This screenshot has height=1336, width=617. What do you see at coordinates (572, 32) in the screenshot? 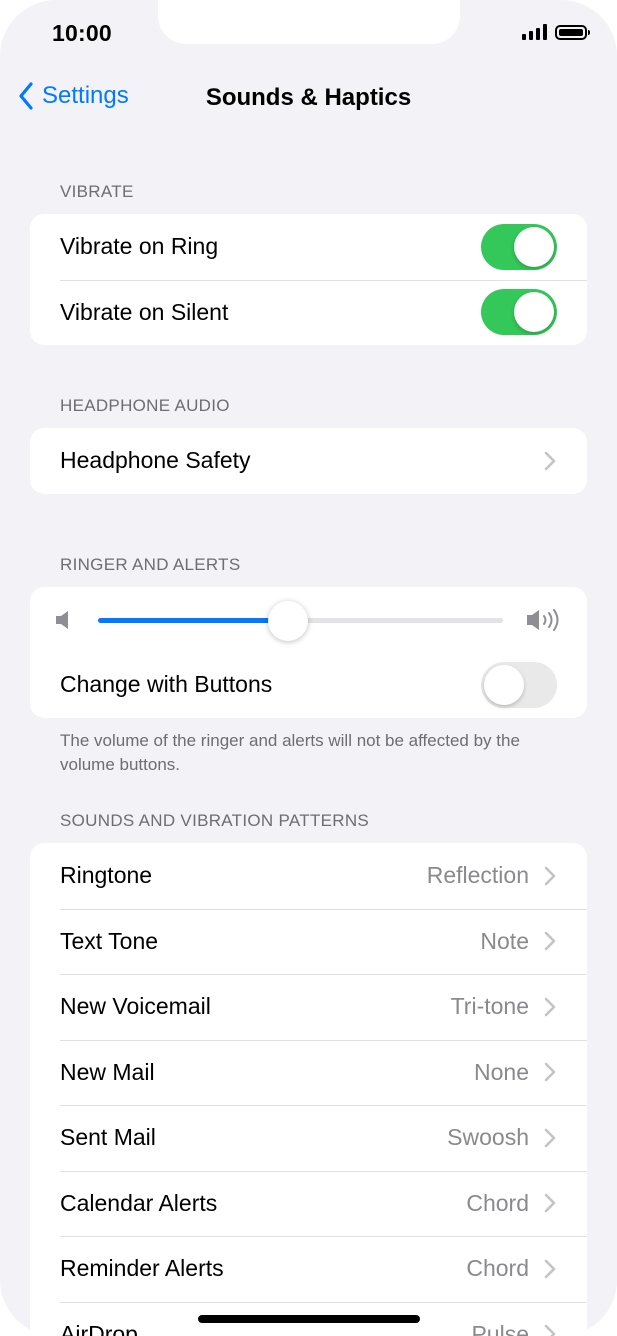
I see `battery-icon` at bounding box center [572, 32].